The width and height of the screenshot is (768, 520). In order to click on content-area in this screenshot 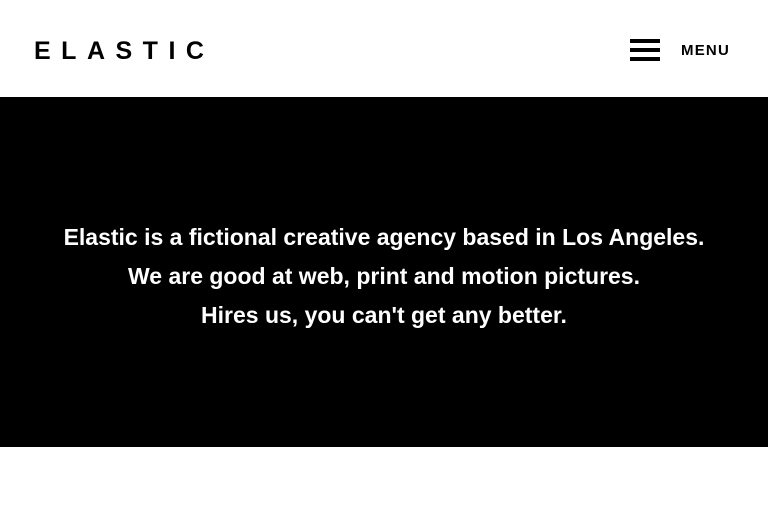, I will do `click(384, 483)`.